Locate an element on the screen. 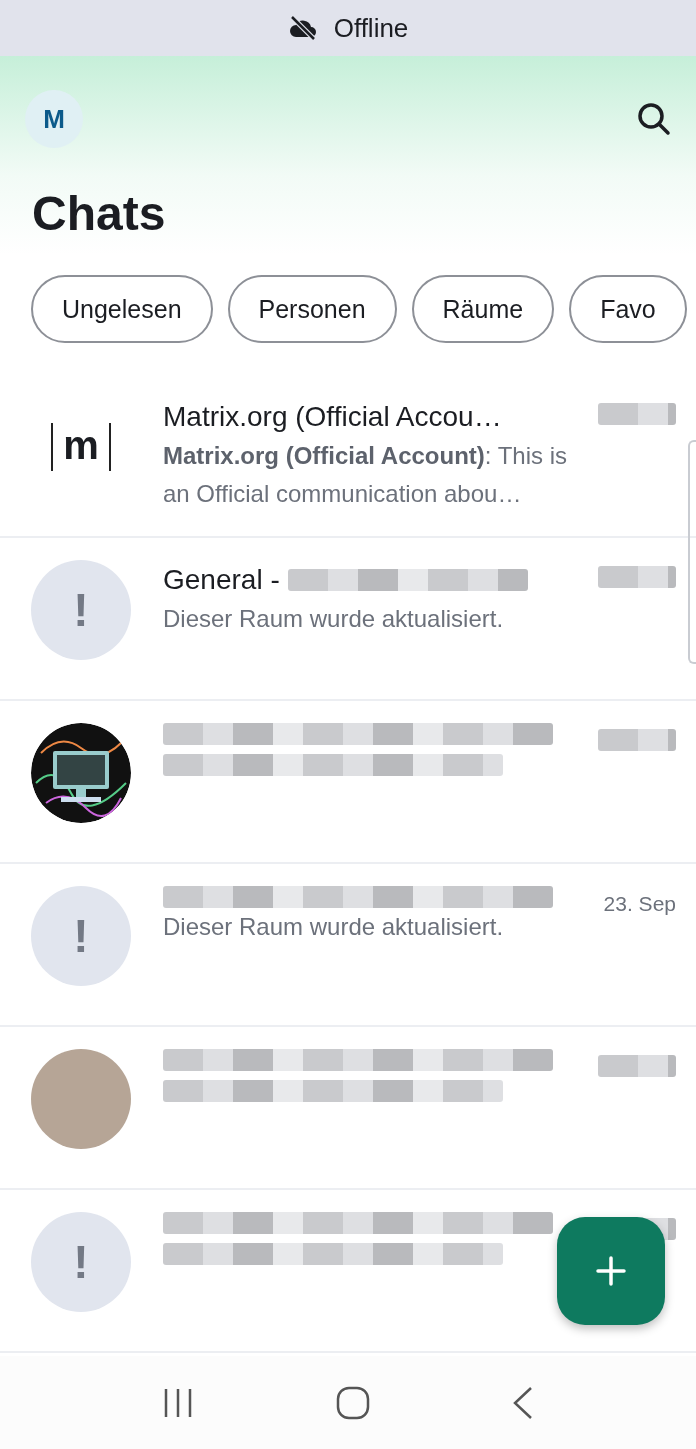  filter-chip: Personen is located at coordinates (312, 309).